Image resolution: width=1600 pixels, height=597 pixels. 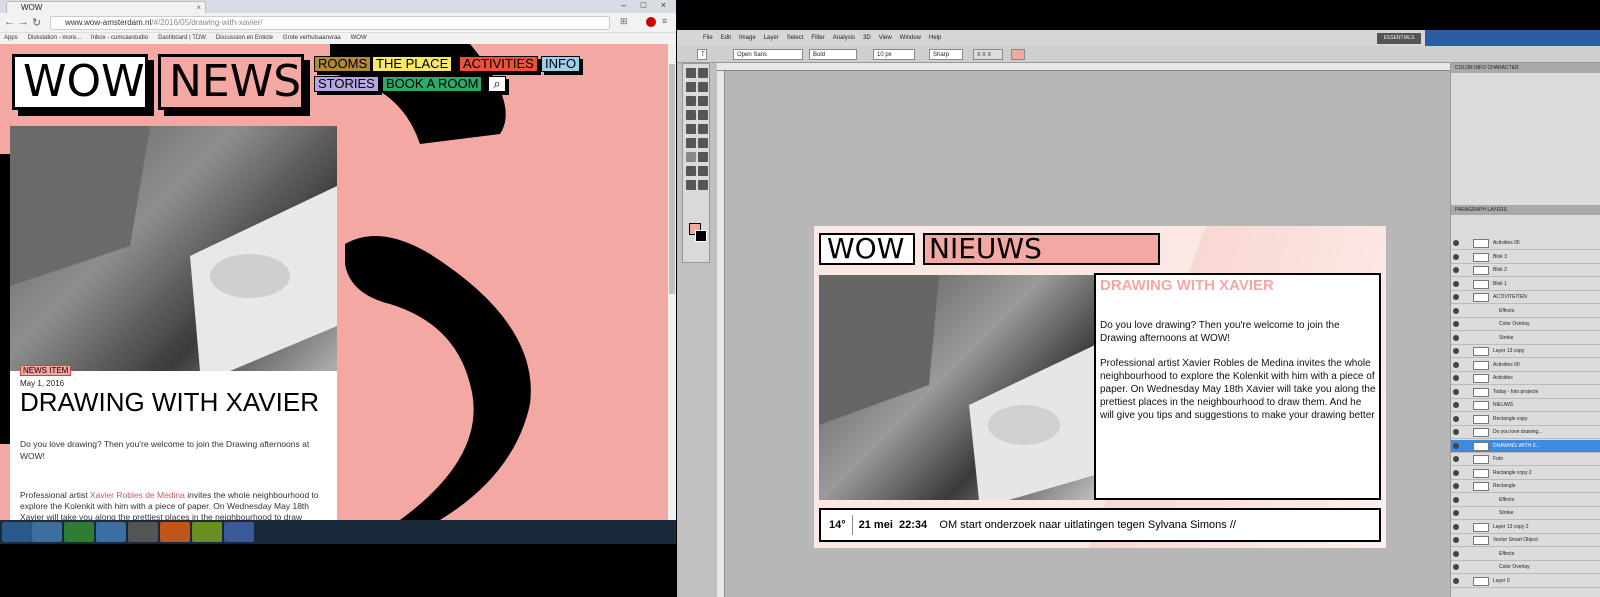 What do you see at coordinates (1525, 540) in the screenshot?
I see `layer-row: Vector Smart Object` at bounding box center [1525, 540].